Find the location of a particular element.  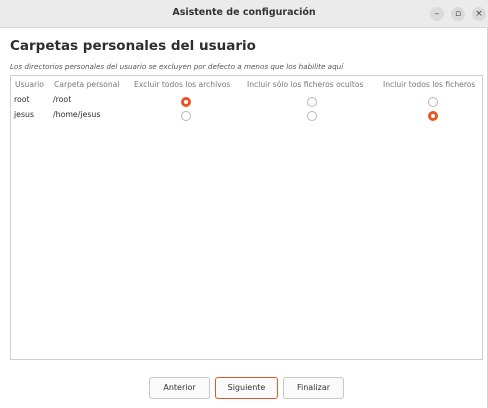

minimize-icon: – is located at coordinates (437, 14).